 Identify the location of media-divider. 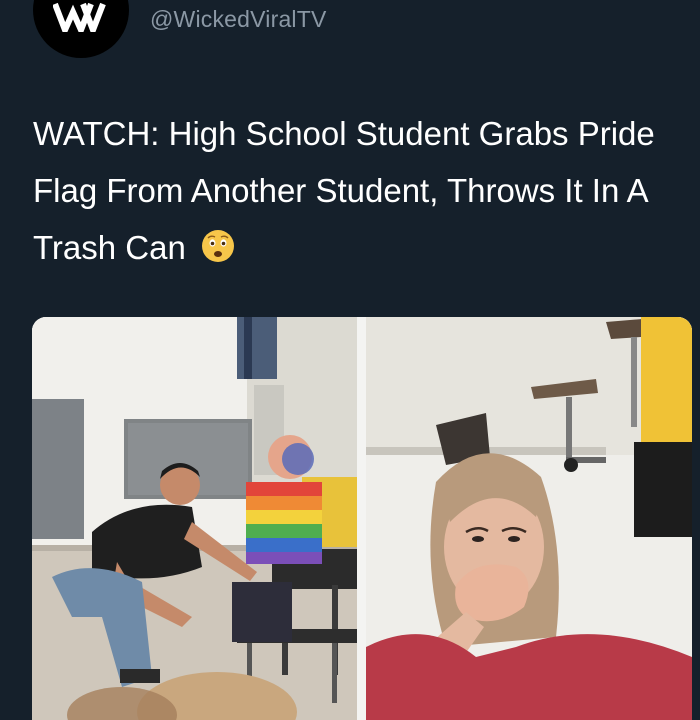
(361, 518).